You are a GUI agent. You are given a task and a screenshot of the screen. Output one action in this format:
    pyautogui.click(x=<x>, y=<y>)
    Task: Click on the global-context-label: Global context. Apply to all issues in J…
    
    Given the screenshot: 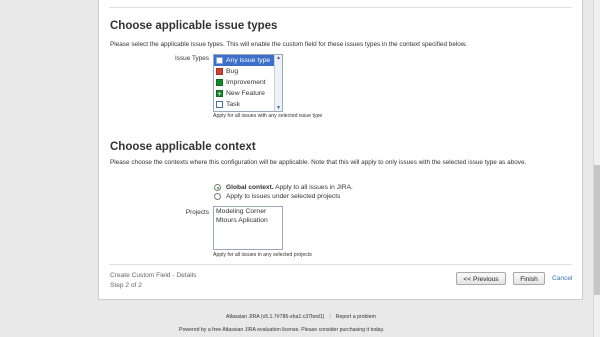 What is the action you would take?
    pyautogui.click(x=289, y=187)
    